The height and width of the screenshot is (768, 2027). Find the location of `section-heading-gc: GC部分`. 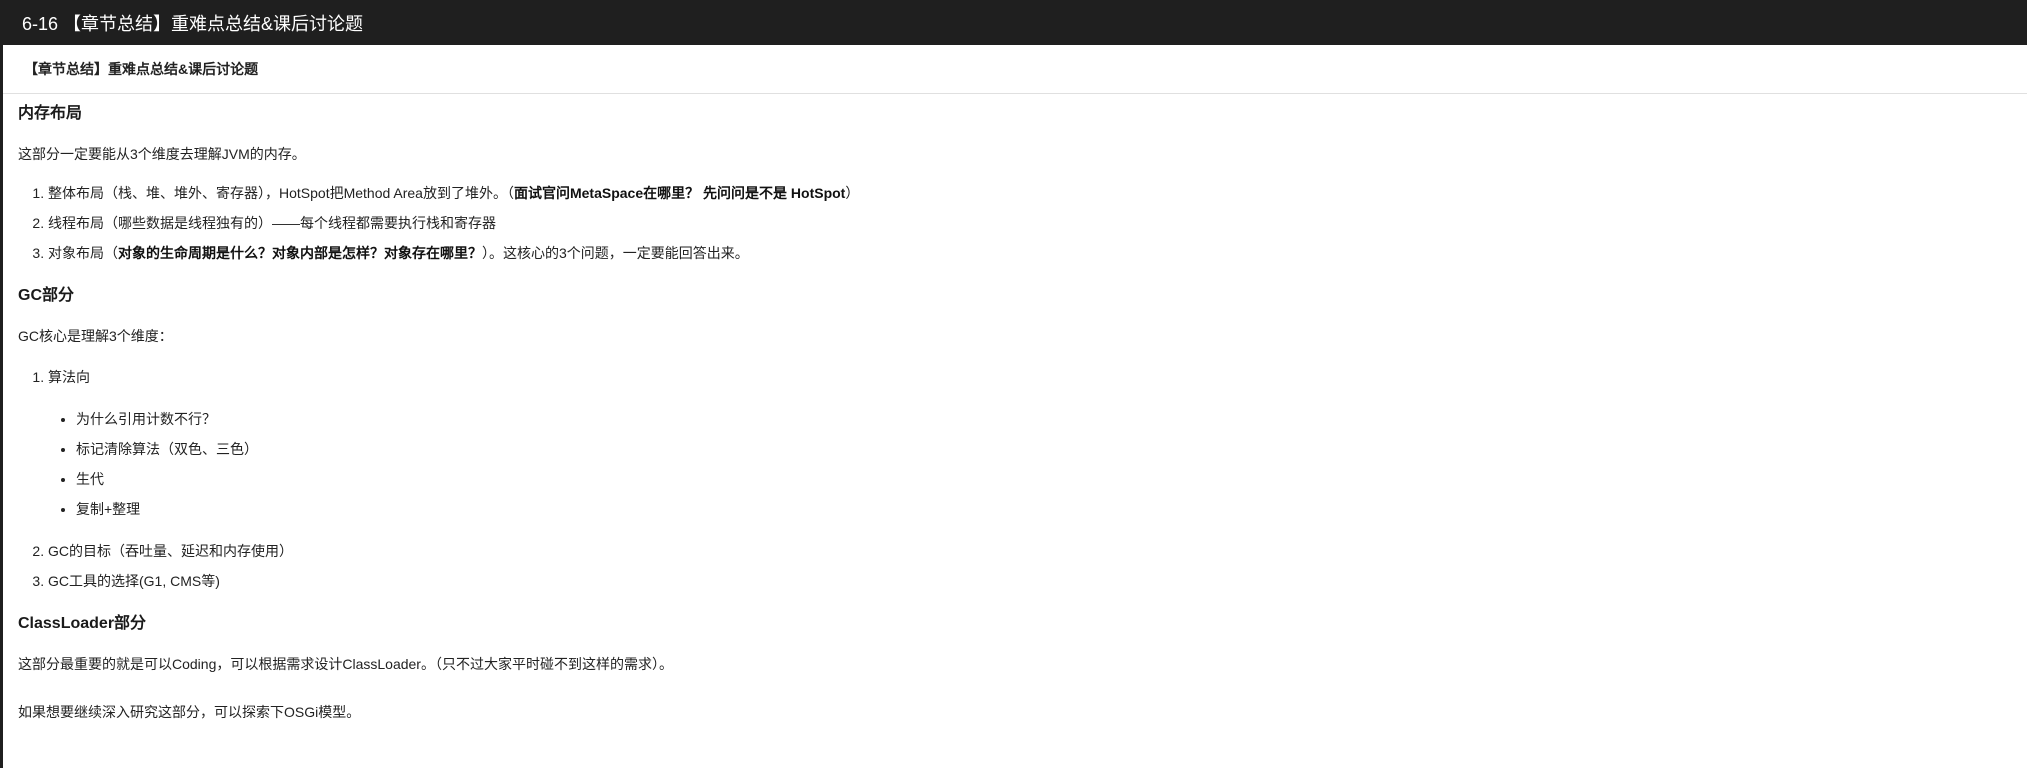

section-heading-gc: GC部分 is located at coordinates (46, 295).